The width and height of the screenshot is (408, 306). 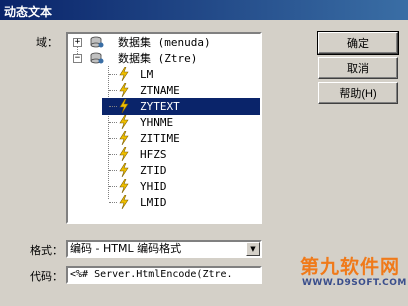 What do you see at coordinates (157, 122) in the screenshot?
I see `tree-field-label: YHNME` at bounding box center [157, 122].